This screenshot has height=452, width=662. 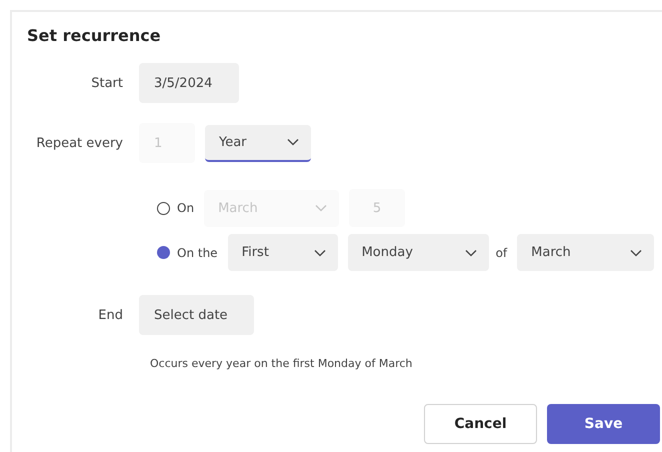 I want to click on option-label: On the, so click(x=197, y=253).